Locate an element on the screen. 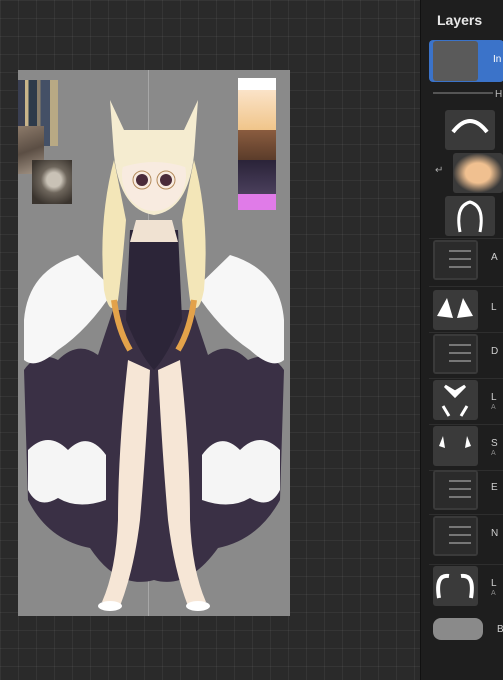 This screenshot has height=680, width=503. hair-strand-icon is located at coordinates (470, 126).